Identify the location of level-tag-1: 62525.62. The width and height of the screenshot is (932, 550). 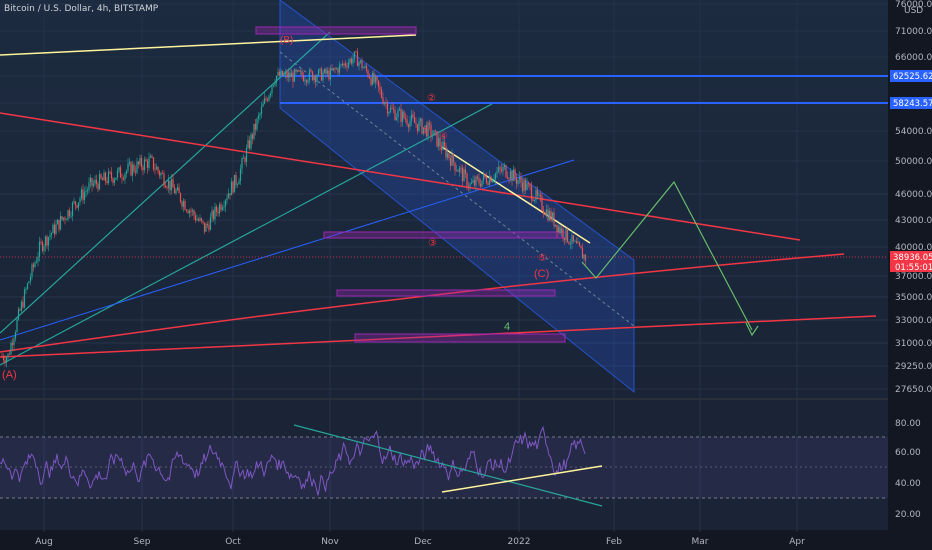
(912, 77).